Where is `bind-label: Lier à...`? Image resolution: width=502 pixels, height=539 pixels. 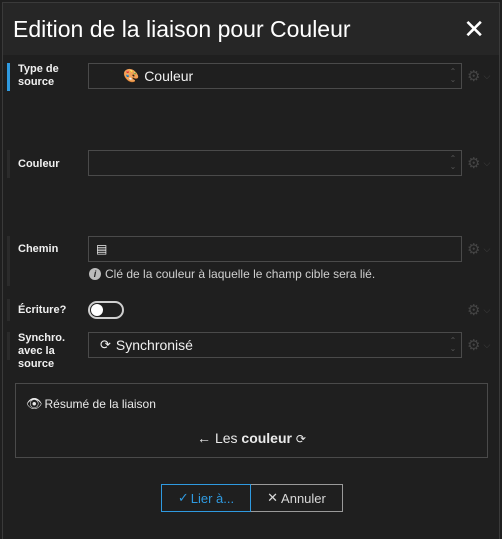 bind-label: Lier à... is located at coordinates (212, 498).